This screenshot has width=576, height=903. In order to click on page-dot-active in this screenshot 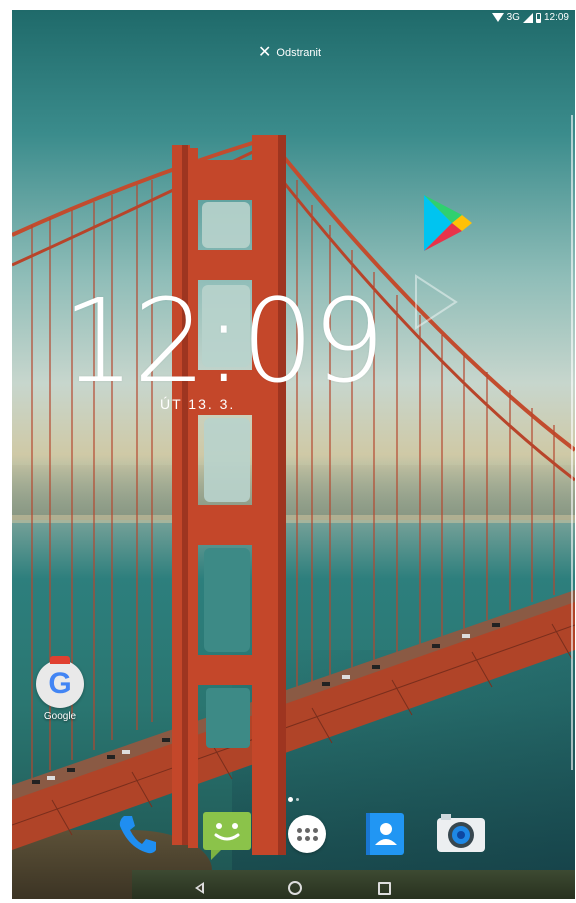, I will do `click(290, 799)`.